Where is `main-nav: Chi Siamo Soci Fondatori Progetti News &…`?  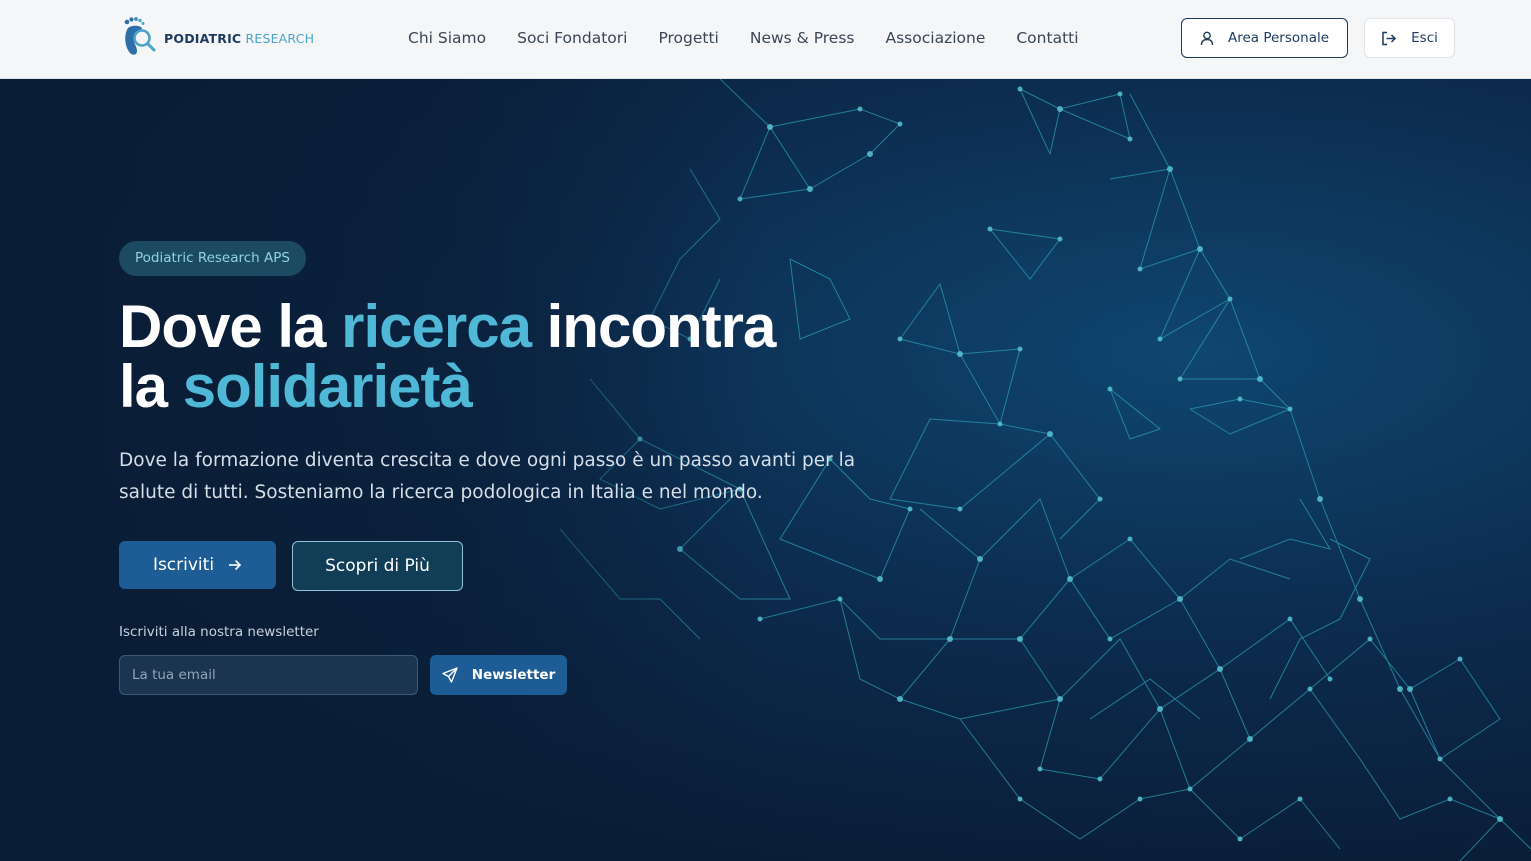 main-nav: Chi Siamo Soci Fondatori Progetti News &… is located at coordinates (759, 38).